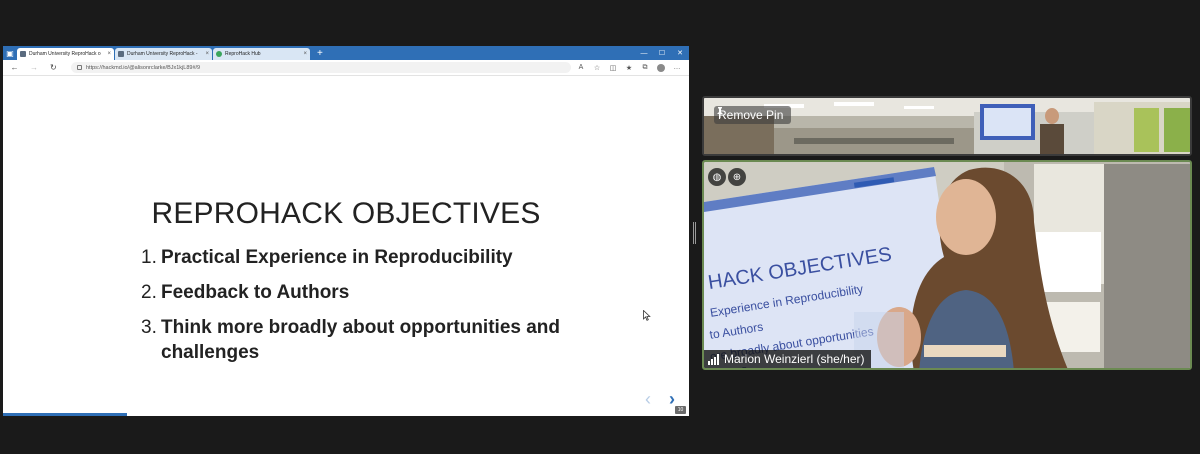 This screenshot has width=1200, height=454. I want to click on slide-number-badge: 10, so click(680, 410).